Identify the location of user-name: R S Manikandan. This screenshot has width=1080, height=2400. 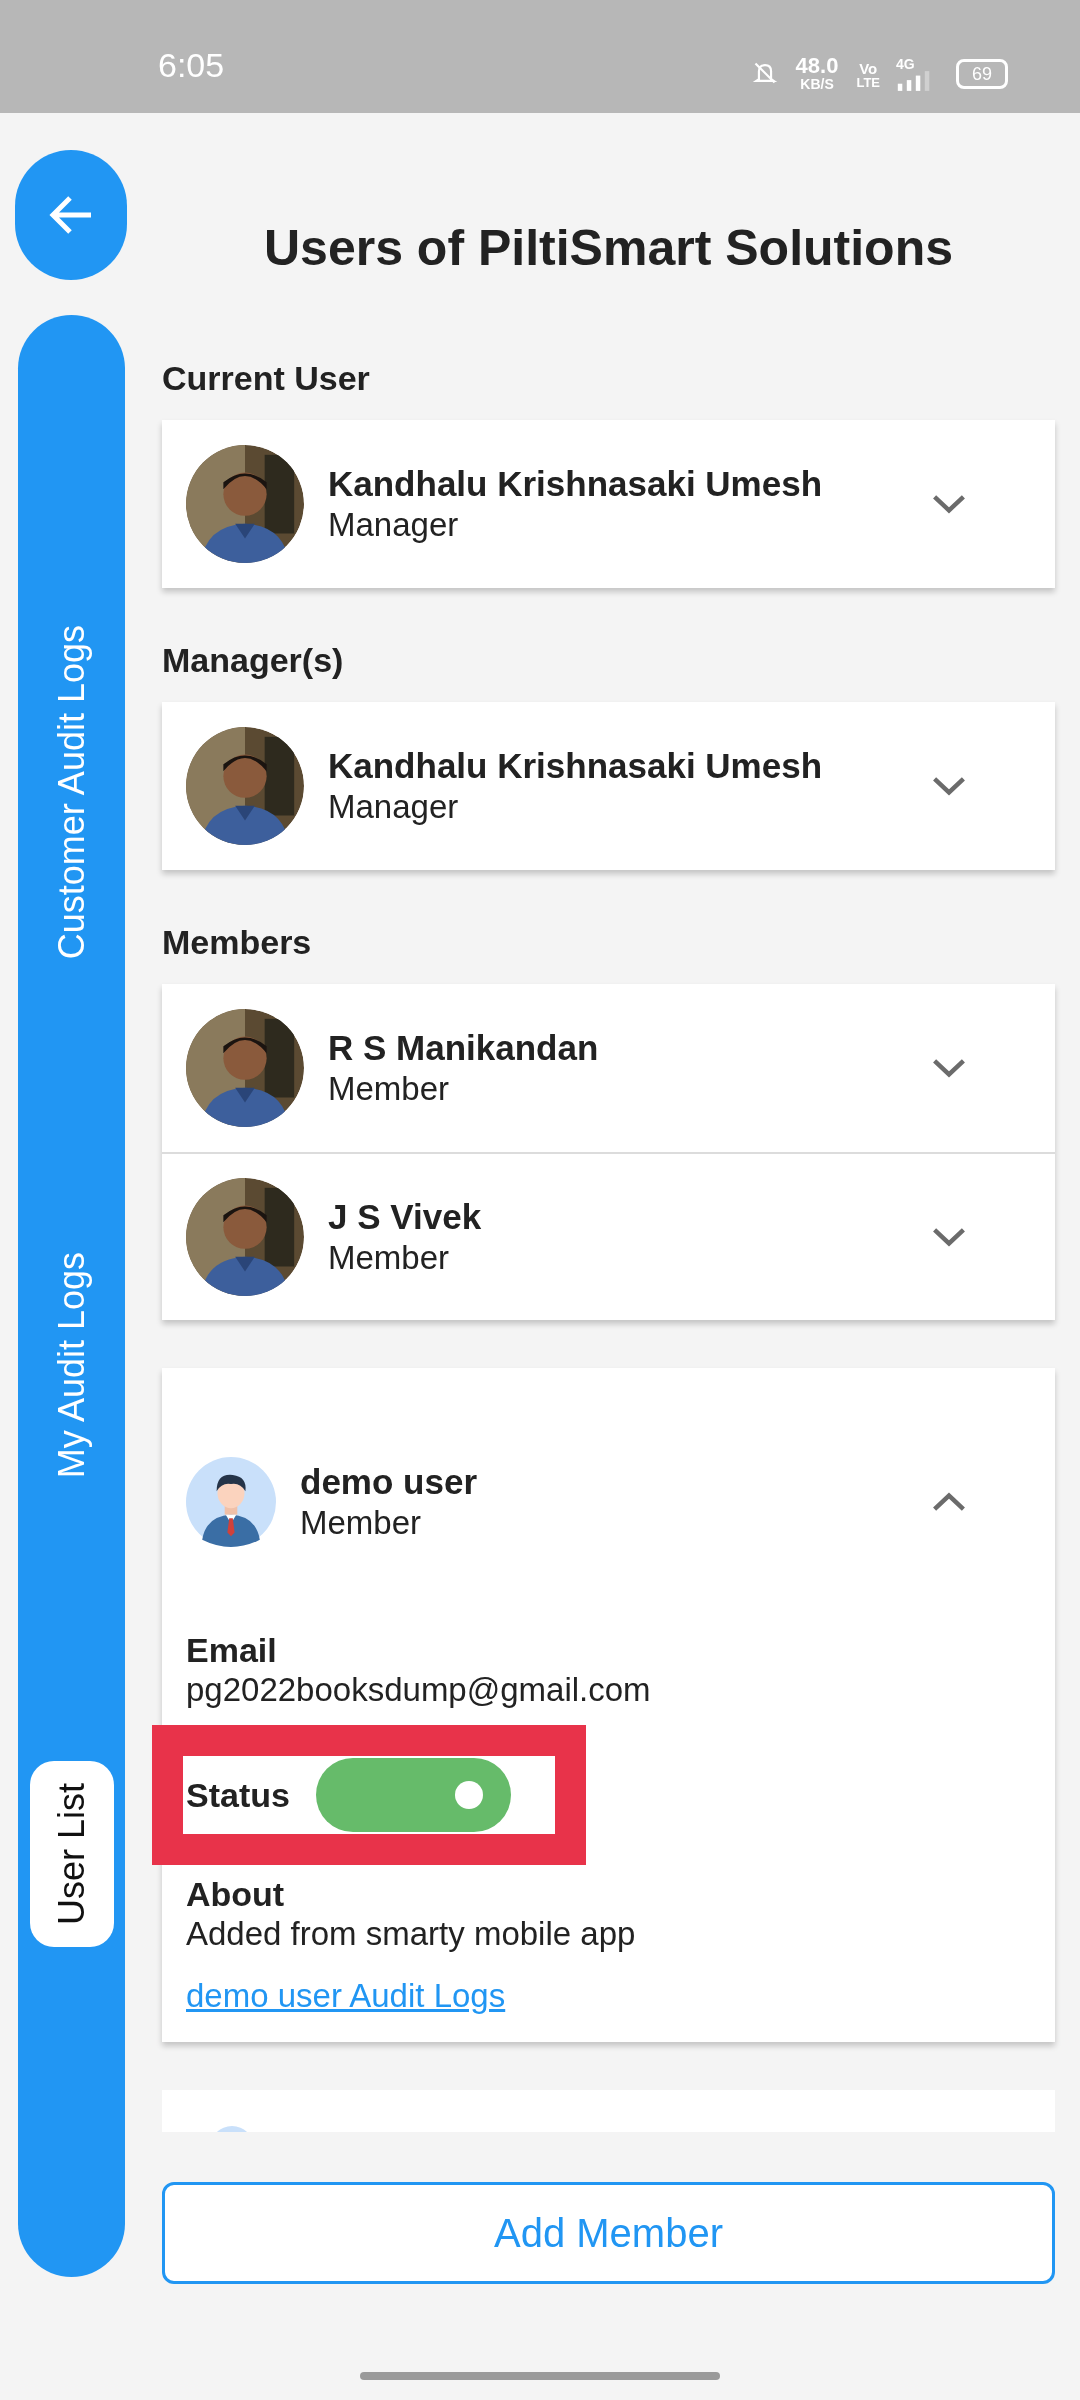
(464, 1048).